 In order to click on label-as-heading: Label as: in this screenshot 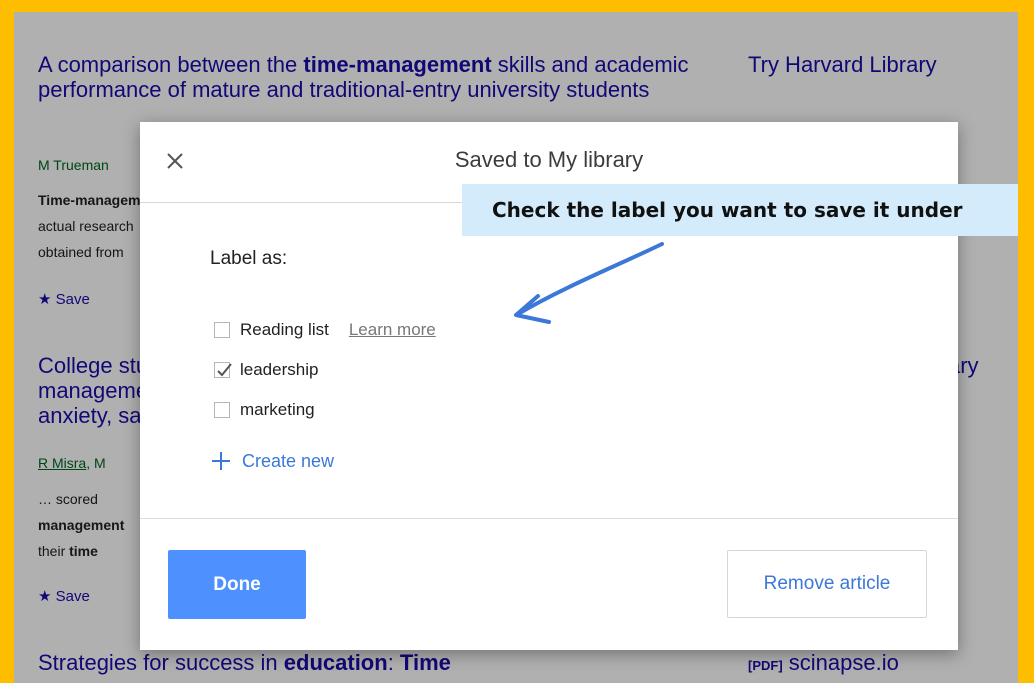, I will do `click(249, 258)`.